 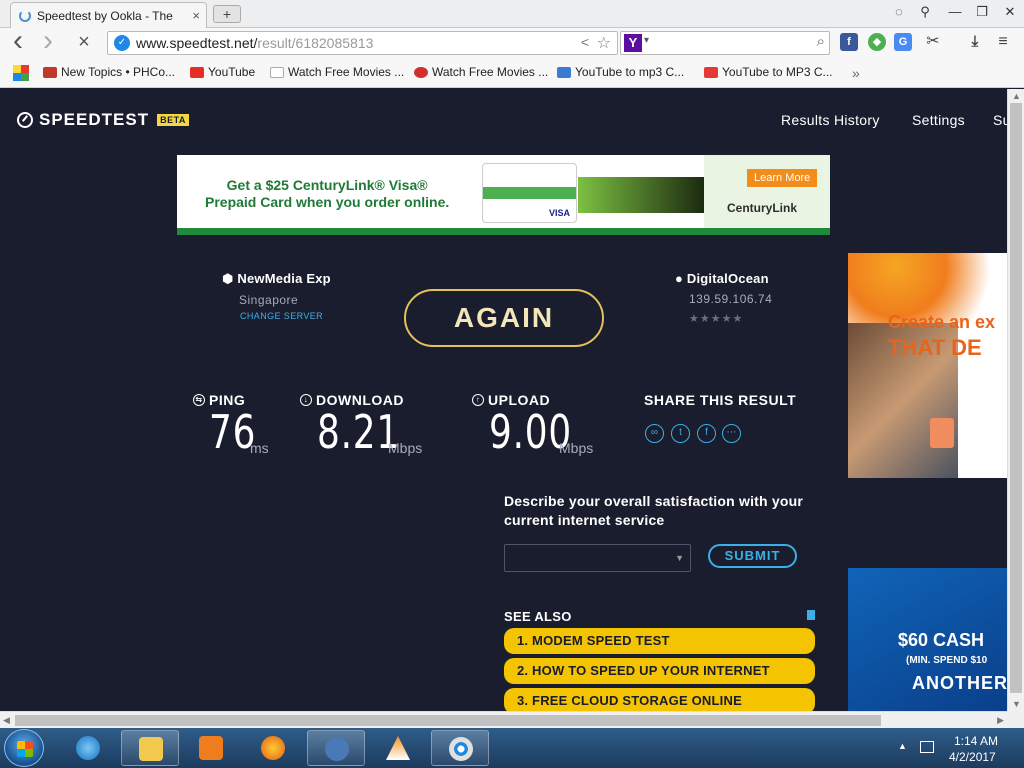 What do you see at coordinates (504, 318) in the screenshot?
I see `again-button: AGAIN` at bounding box center [504, 318].